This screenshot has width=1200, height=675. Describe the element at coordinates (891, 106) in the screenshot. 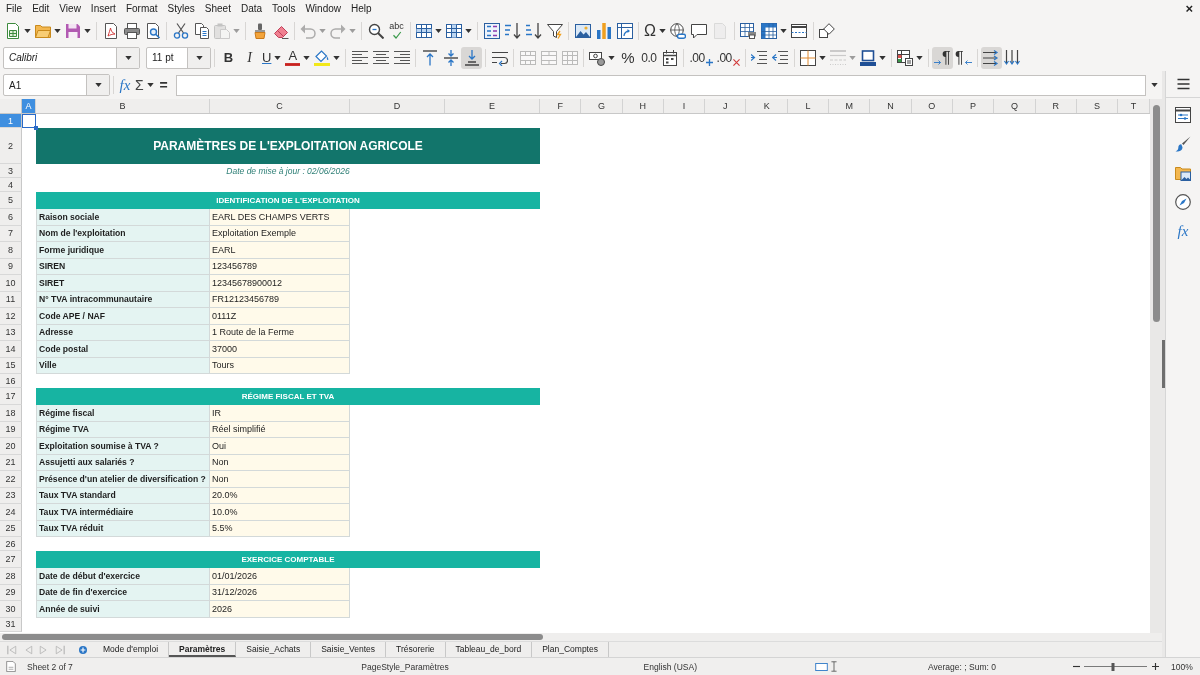

I see `column-header: N` at that location.